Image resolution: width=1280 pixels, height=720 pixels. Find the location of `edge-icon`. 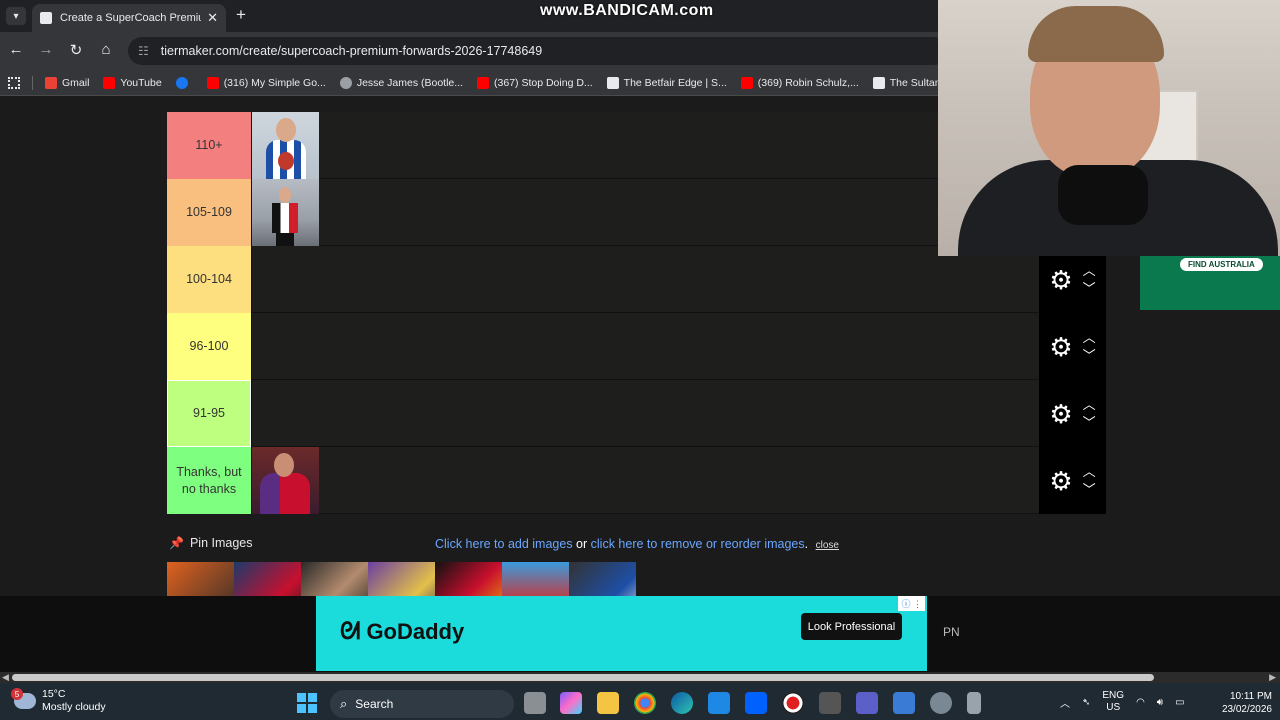

edge-icon is located at coordinates (682, 703).